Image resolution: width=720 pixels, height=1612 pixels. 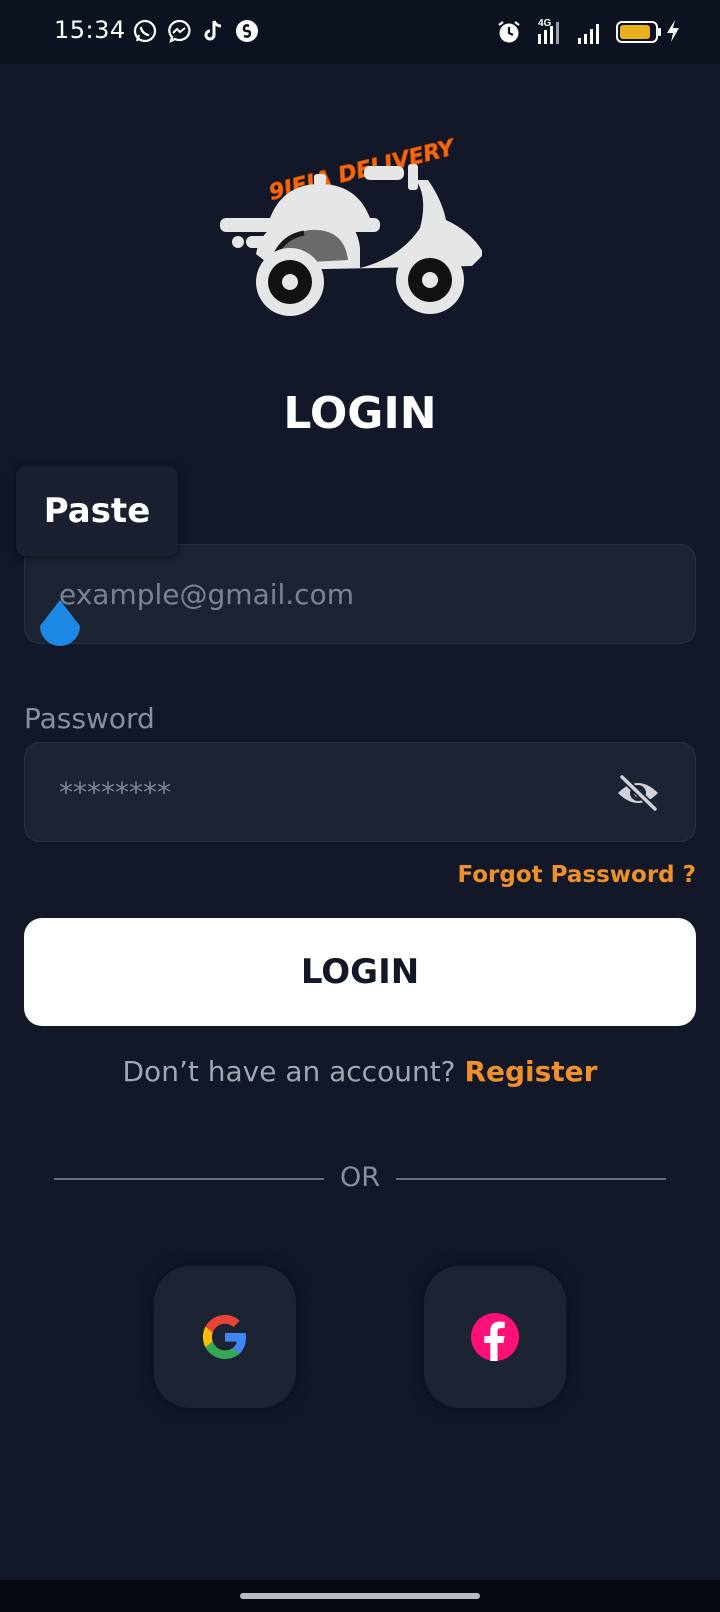 What do you see at coordinates (339, 594) in the screenshot?
I see `email-field` at bounding box center [339, 594].